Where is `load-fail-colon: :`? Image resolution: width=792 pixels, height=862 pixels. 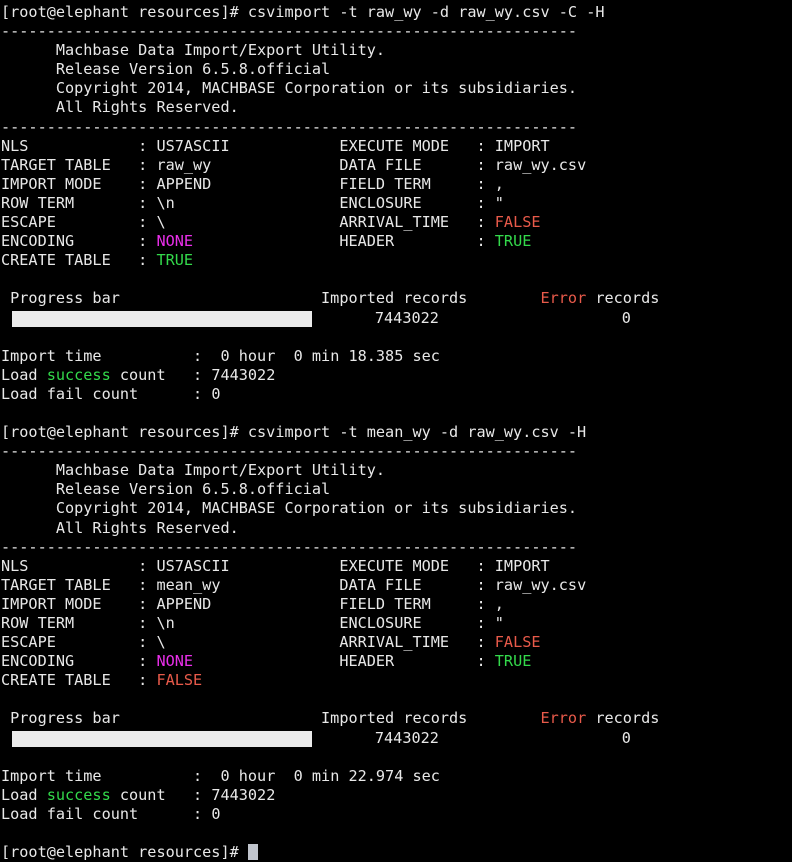
load-fail-colon: : is located at coordinates (202, 393).